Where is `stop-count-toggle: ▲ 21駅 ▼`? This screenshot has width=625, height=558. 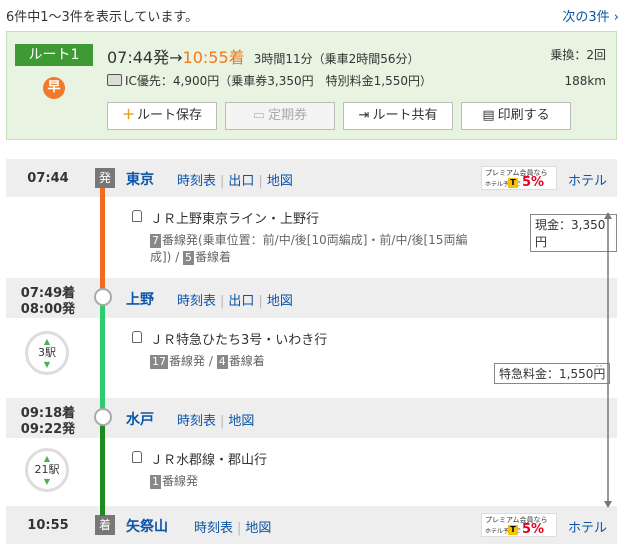
stop-count-toggle: ▲ 21駅 ▼ is located at coordinates (47, 470).